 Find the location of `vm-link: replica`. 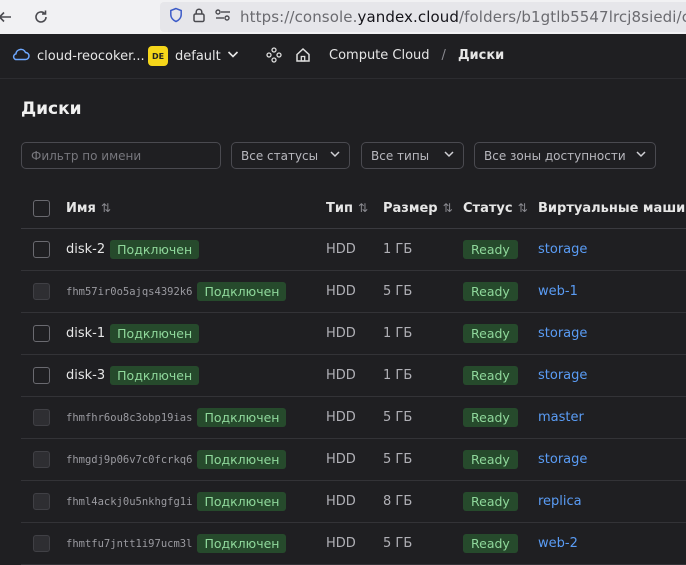

vm-link: replica is located at coordinates (560, 501).